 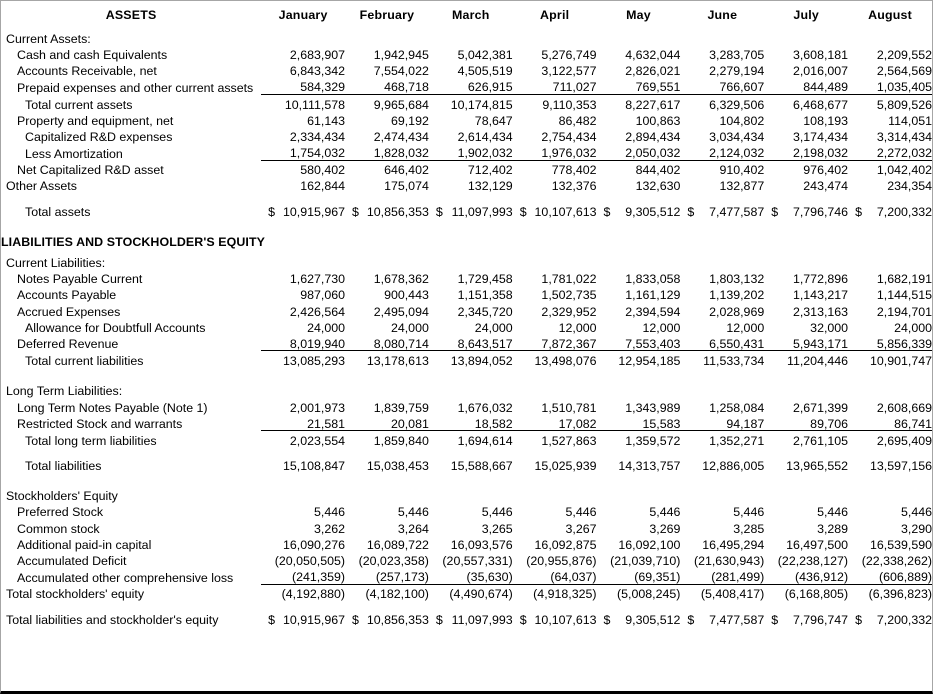 I want to click on cell-value: 5,856,339, so click(x=890, y=343).